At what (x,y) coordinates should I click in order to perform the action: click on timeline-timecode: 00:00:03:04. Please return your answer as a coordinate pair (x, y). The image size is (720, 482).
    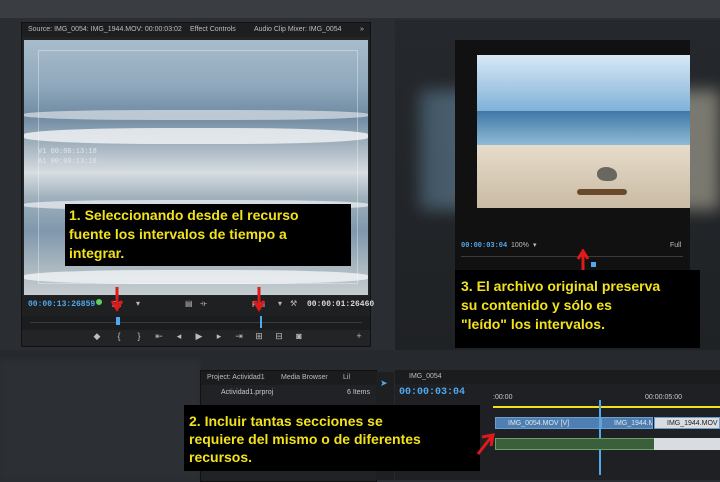
    Looking at the image, I should click on (432, 392).